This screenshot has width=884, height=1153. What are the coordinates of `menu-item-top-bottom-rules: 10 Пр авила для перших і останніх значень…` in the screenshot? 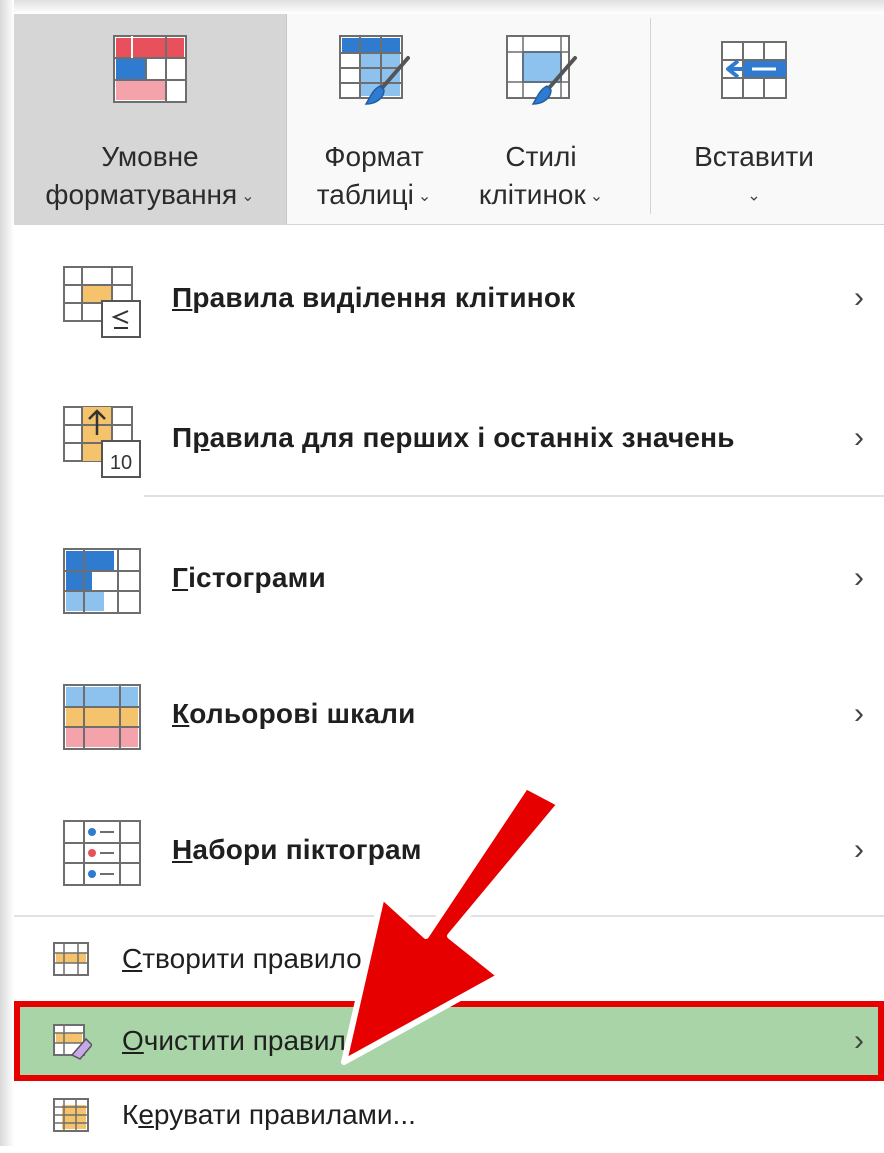 It's located at (449, 438).